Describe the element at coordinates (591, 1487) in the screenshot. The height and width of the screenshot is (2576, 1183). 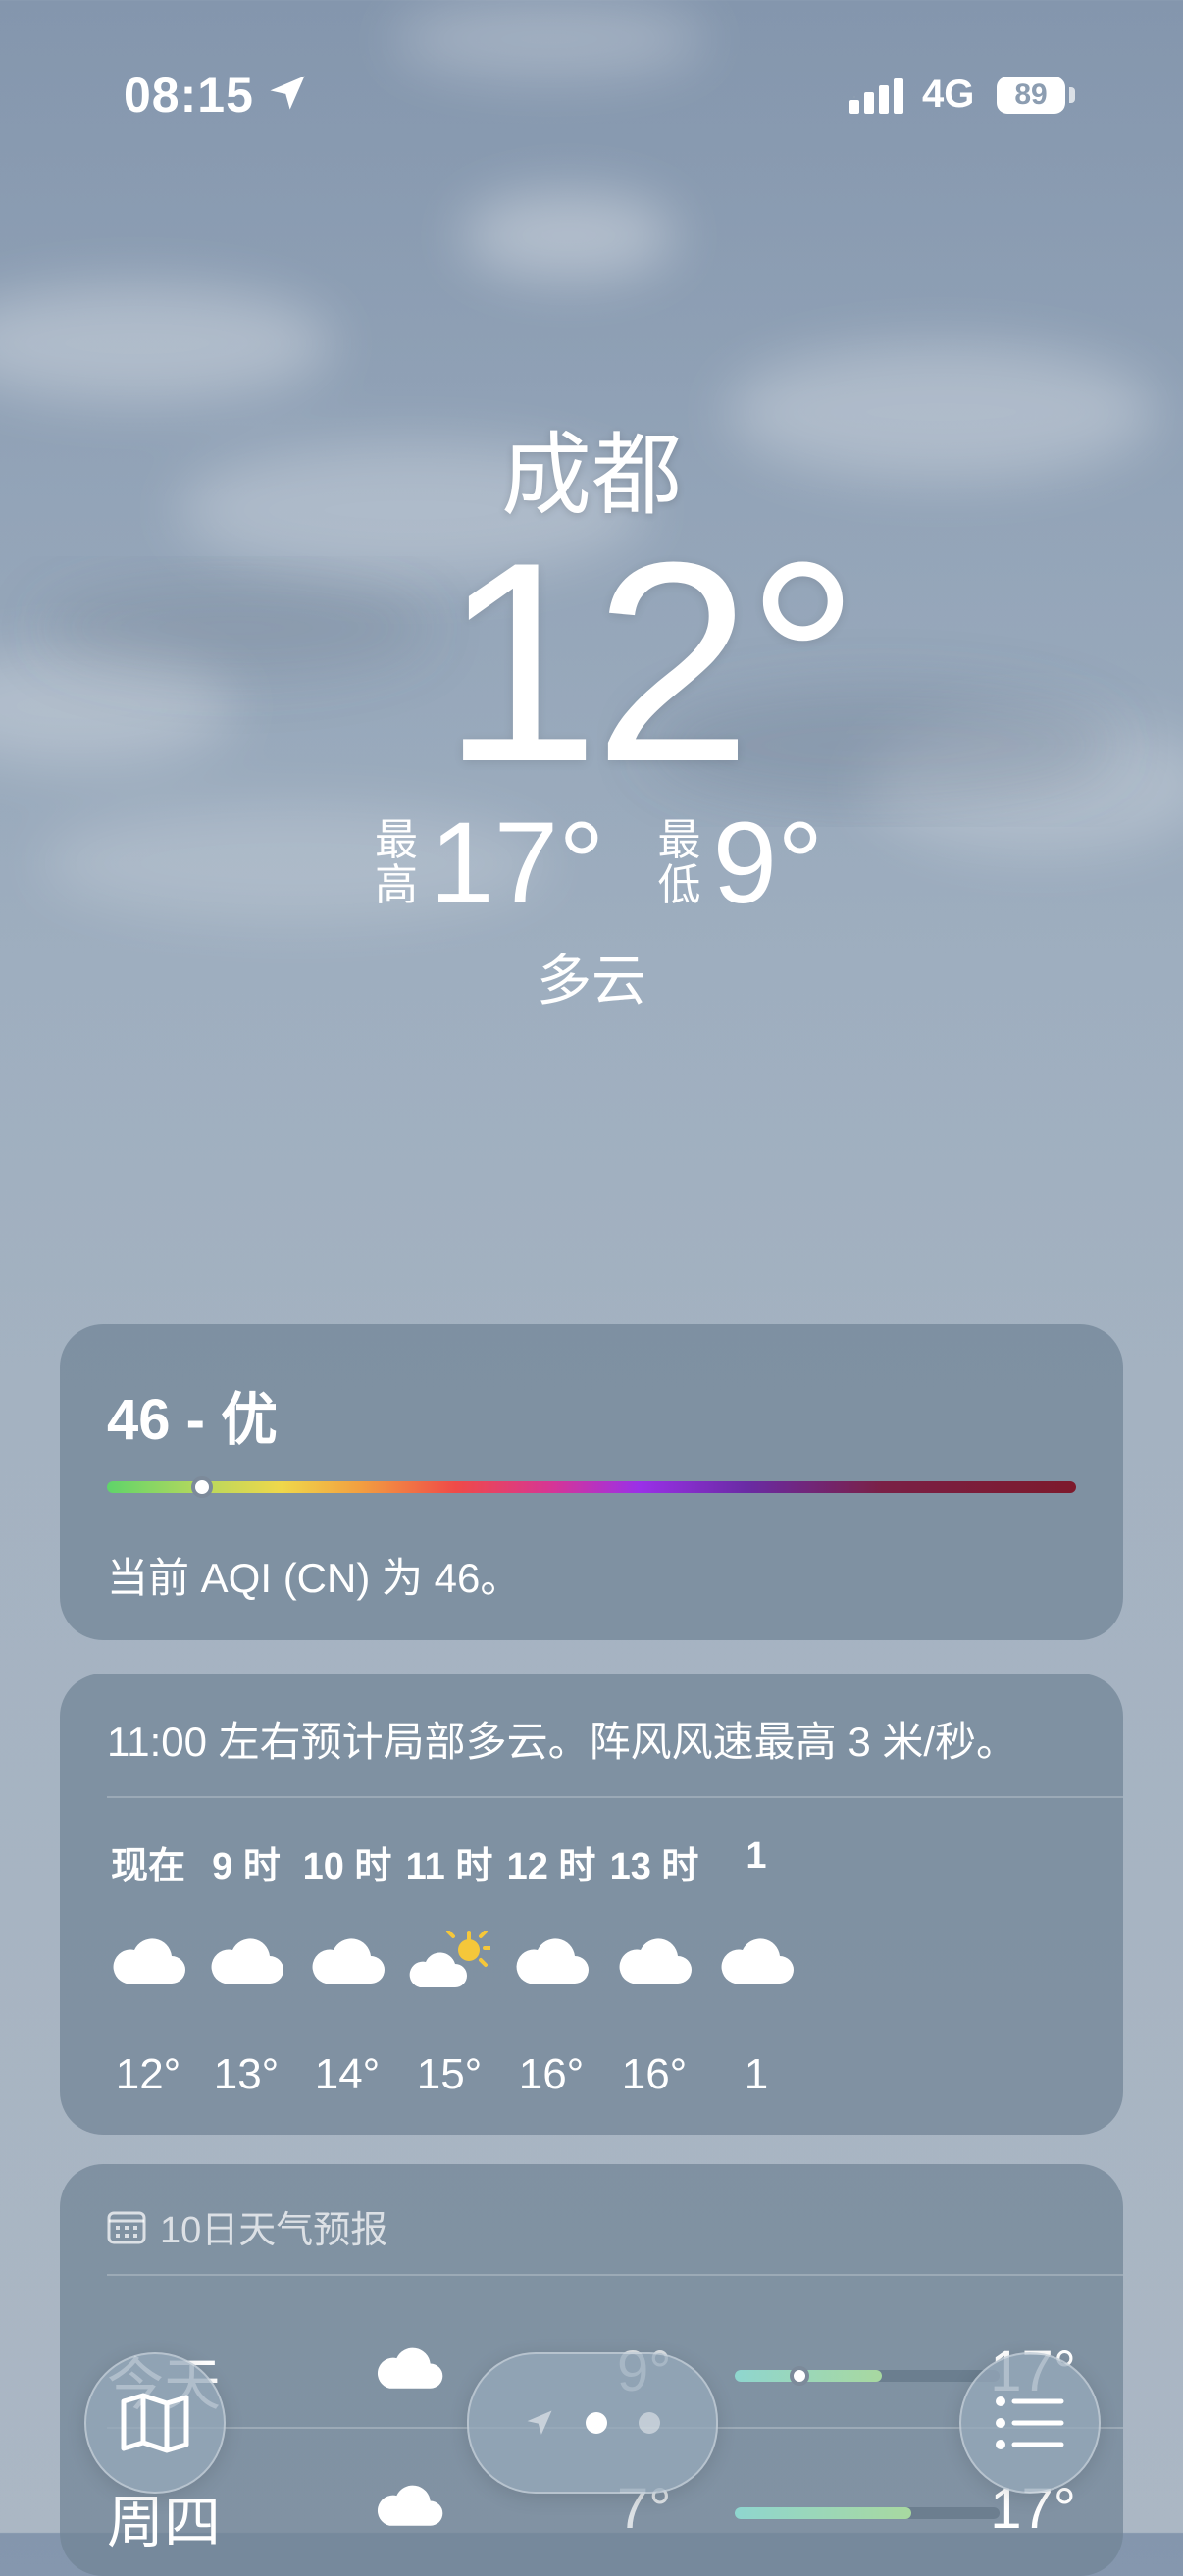
I see `aqi-scale-bar` at that location.